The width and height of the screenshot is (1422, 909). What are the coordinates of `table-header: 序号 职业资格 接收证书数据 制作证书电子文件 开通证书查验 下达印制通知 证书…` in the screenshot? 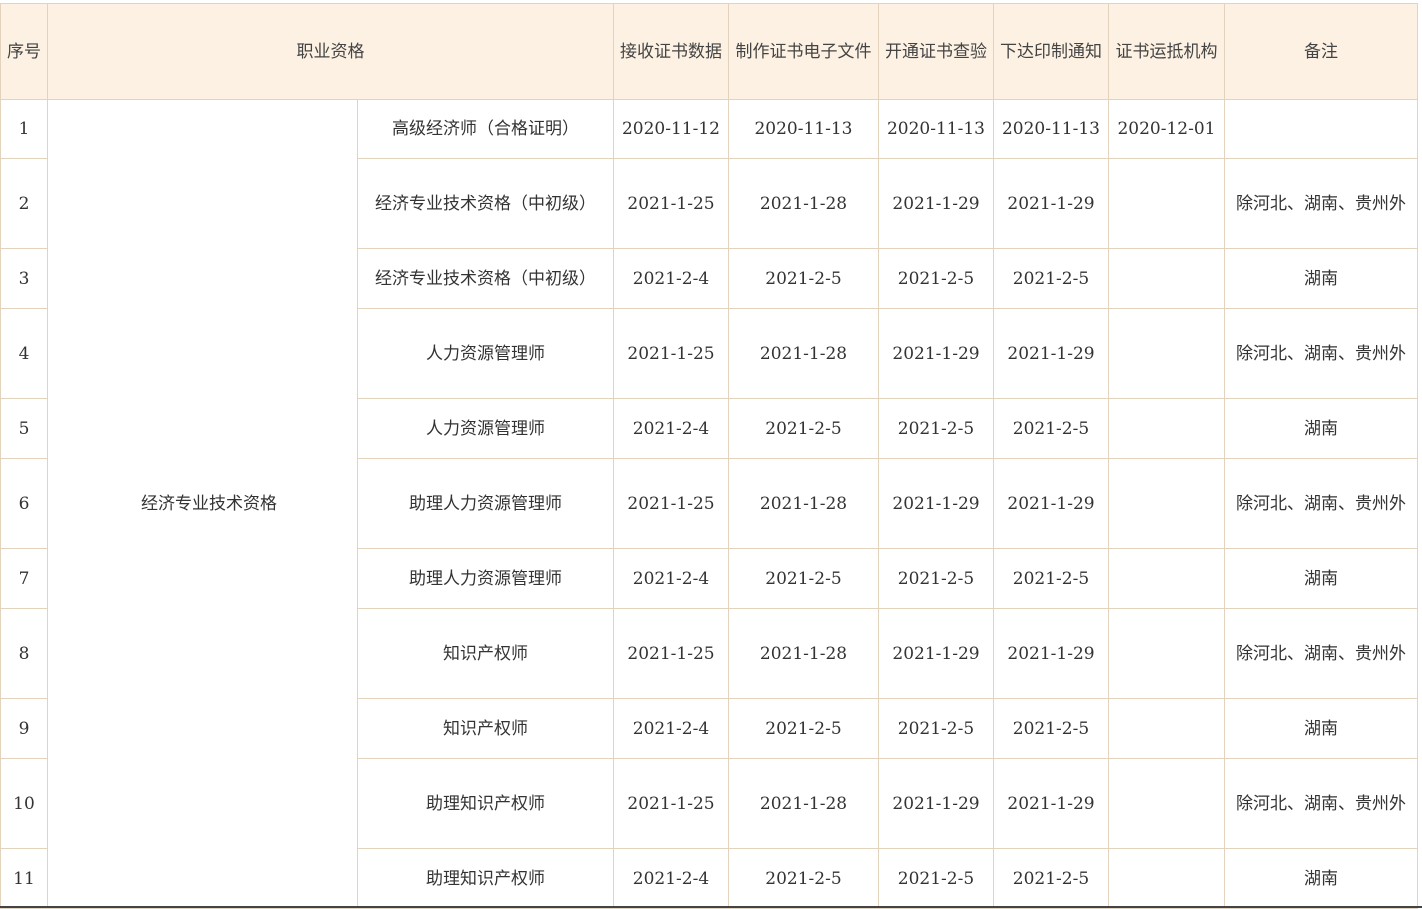 It's located at (709, 51).